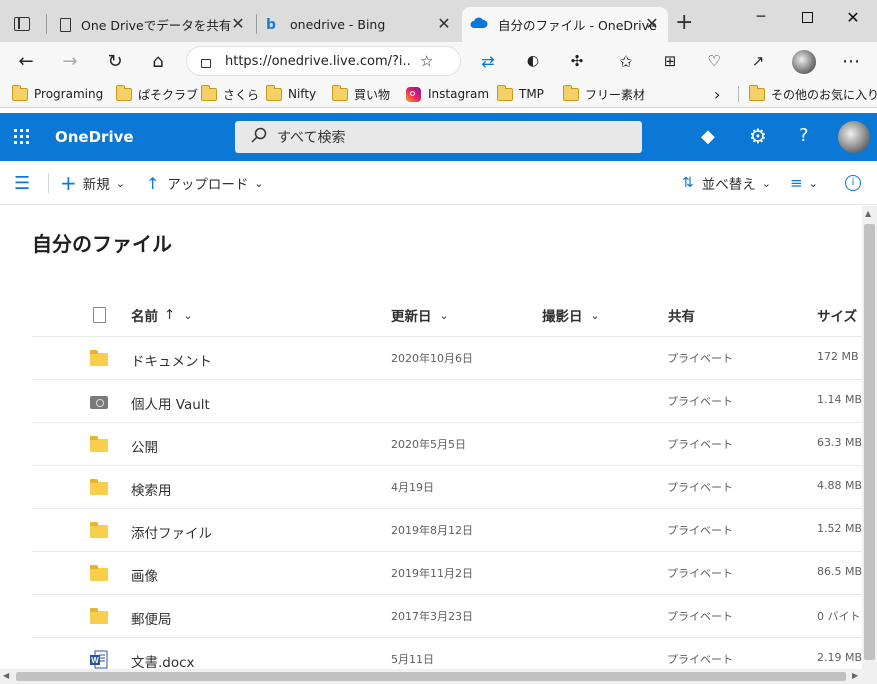 This screenshot has height=684, width=877. What do you see at coordinates (168, 94) in the screenshot?
I see `favorite-label: ぱそクラブ` at bounding box center [168, 94].